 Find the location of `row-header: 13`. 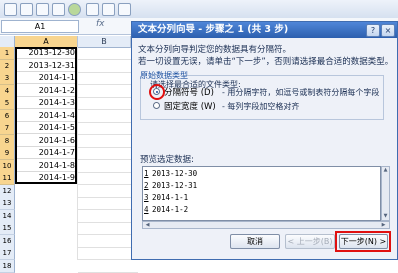

row-header: 13 is located at coordinates (7, 203).